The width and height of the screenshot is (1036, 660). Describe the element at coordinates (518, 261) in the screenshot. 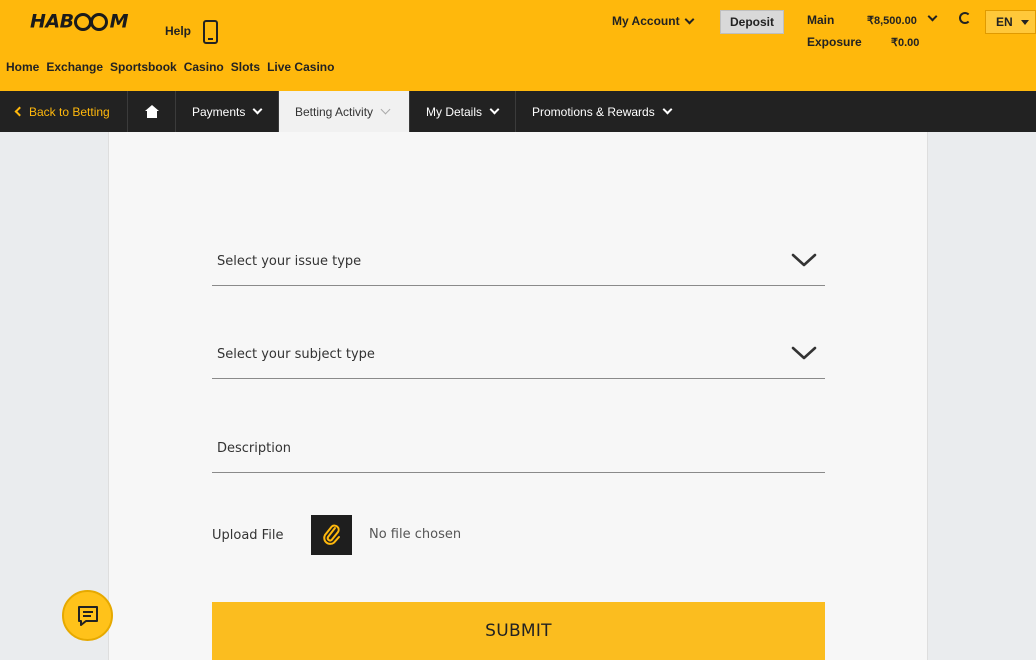

I see `issue-type-select: Select your issue type` at that location.